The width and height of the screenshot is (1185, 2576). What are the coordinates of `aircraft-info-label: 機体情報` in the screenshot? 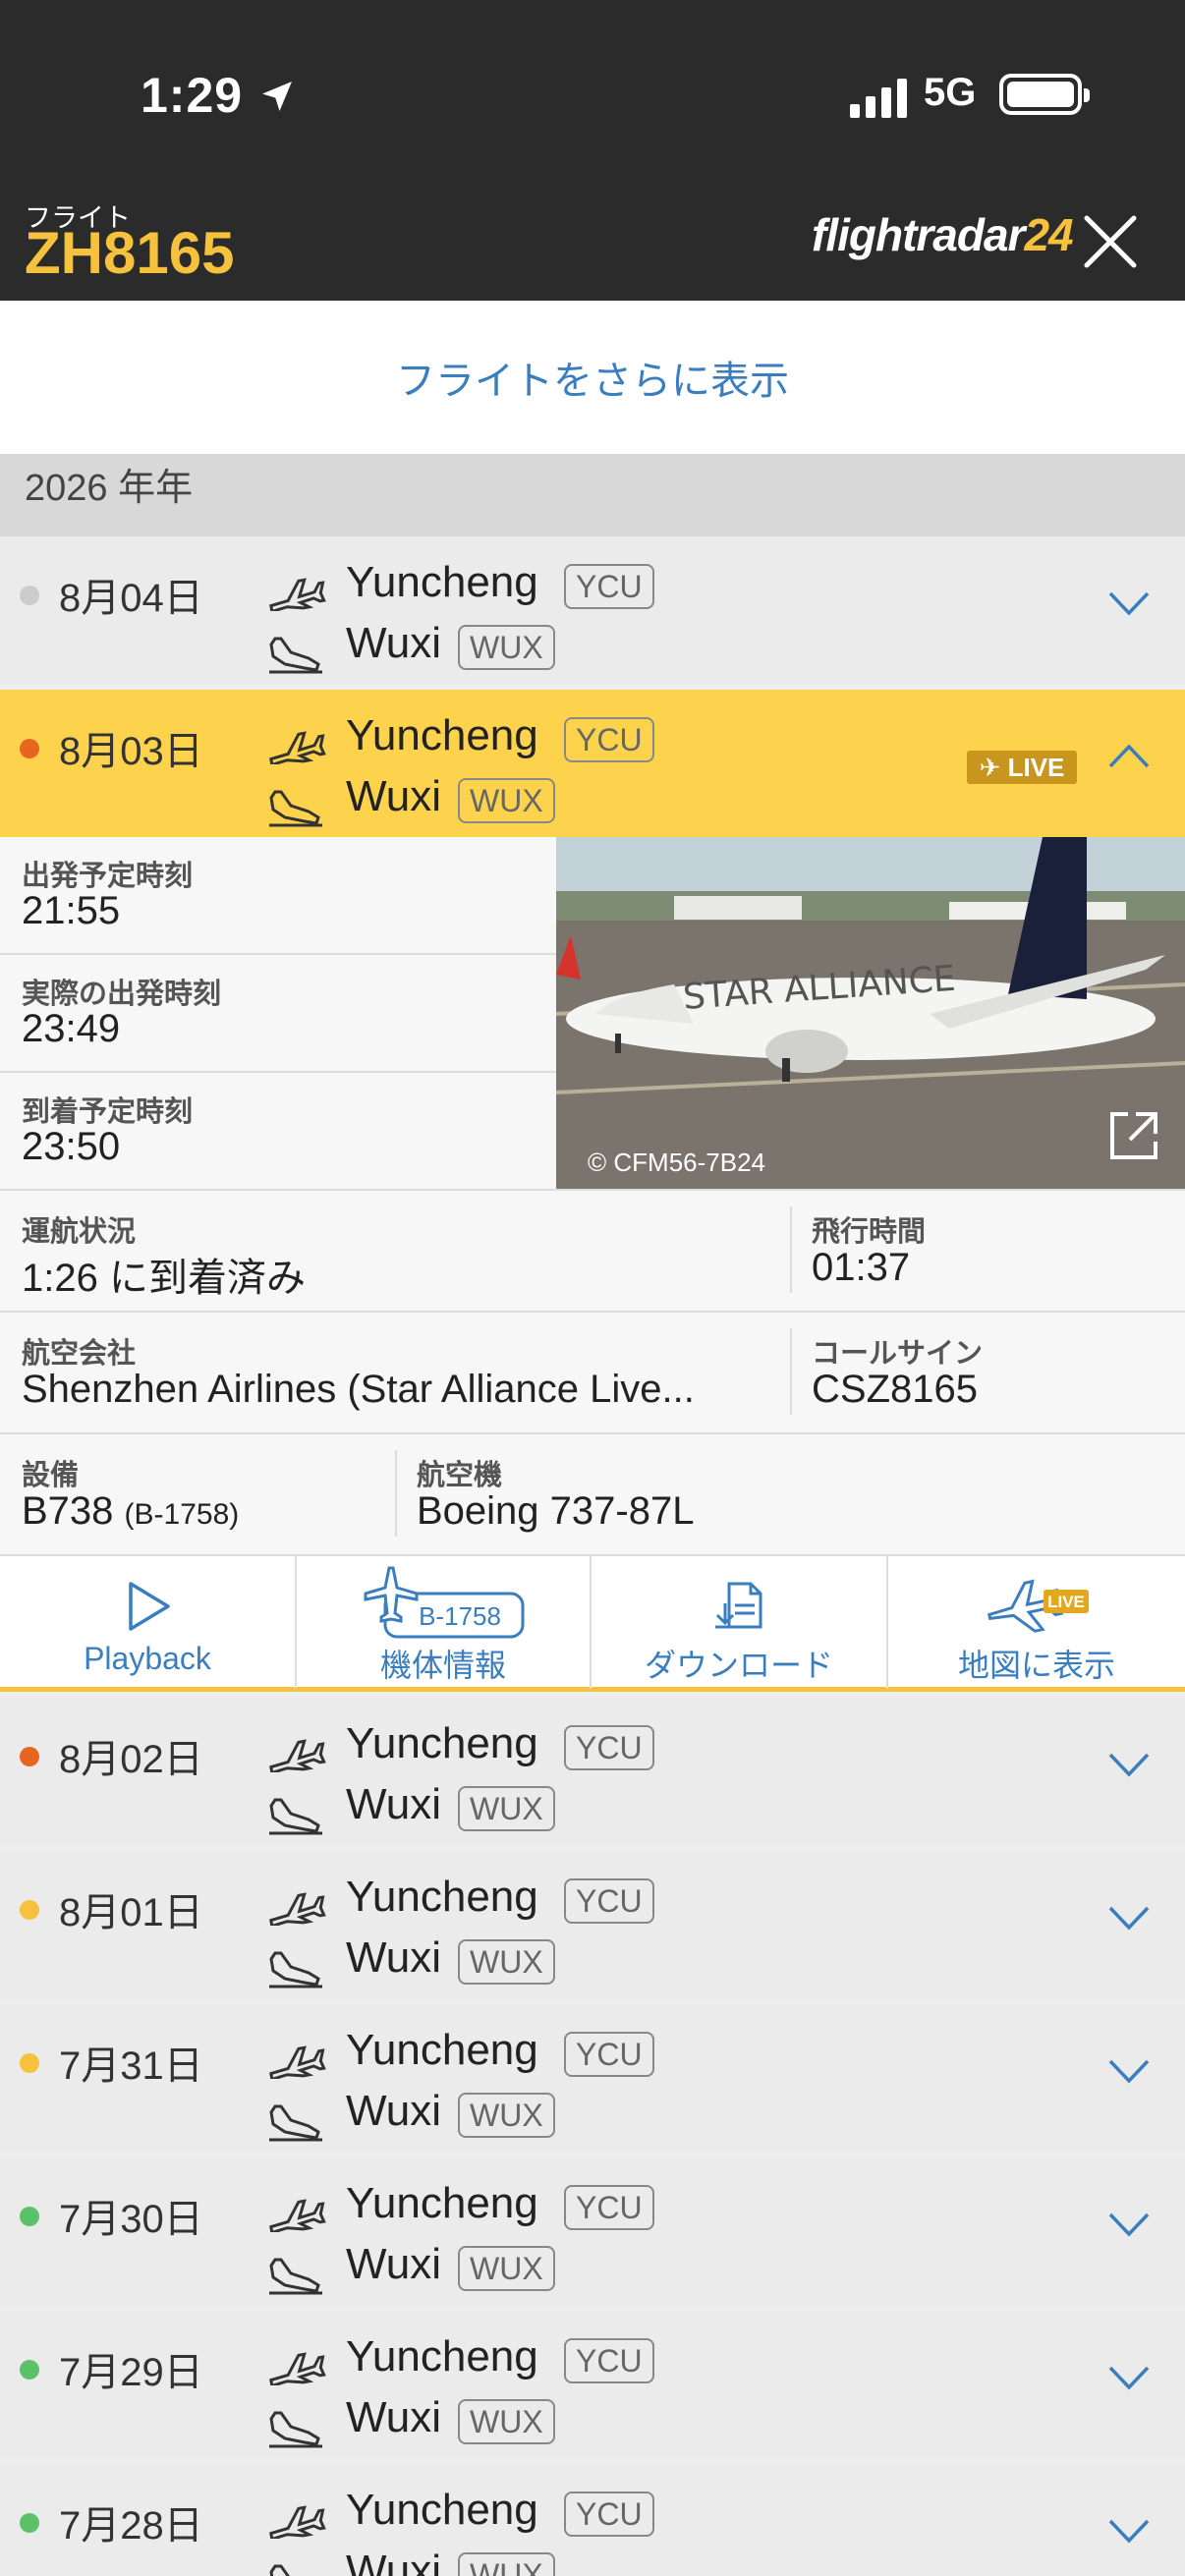 It's located at (443, 1665).